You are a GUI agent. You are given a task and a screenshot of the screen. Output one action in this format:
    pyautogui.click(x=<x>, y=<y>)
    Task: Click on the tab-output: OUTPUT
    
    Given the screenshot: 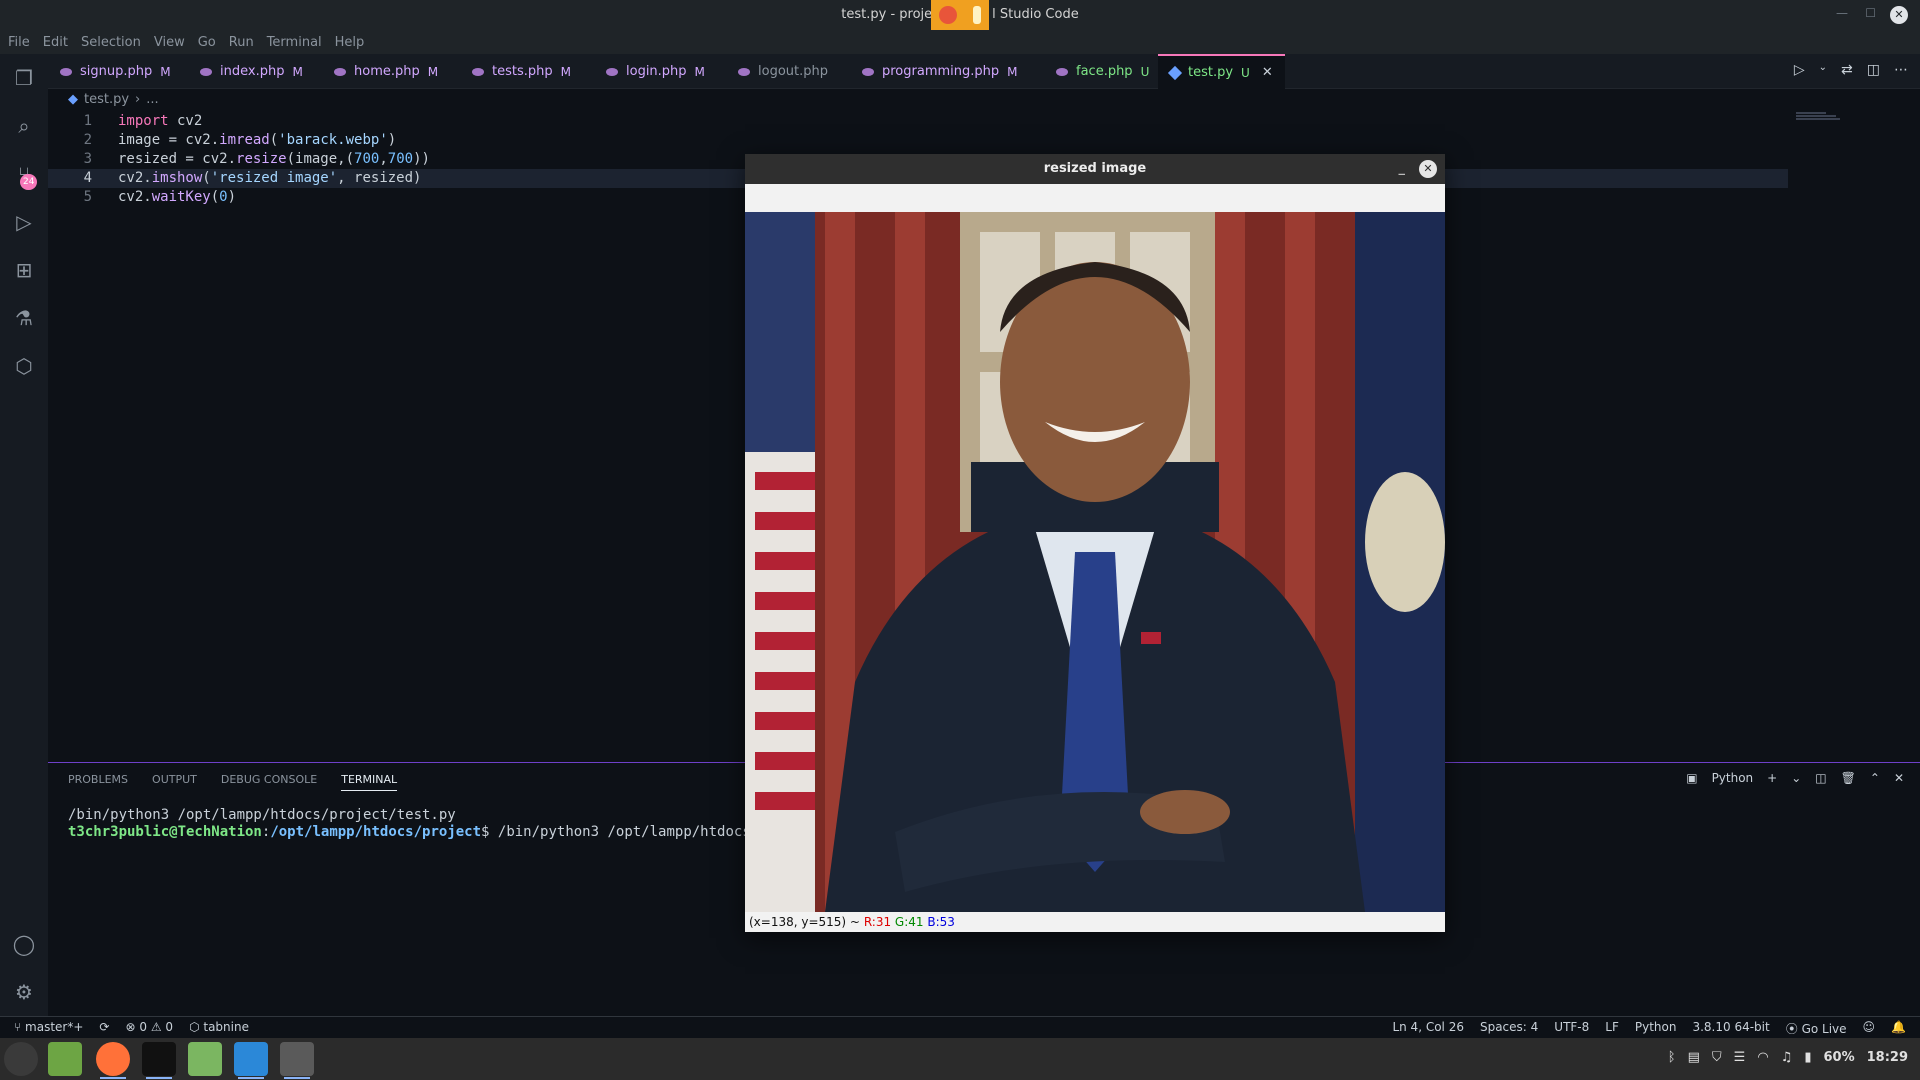 What is the action you would take?
    pyautogui.click(x=174, y=782)
    